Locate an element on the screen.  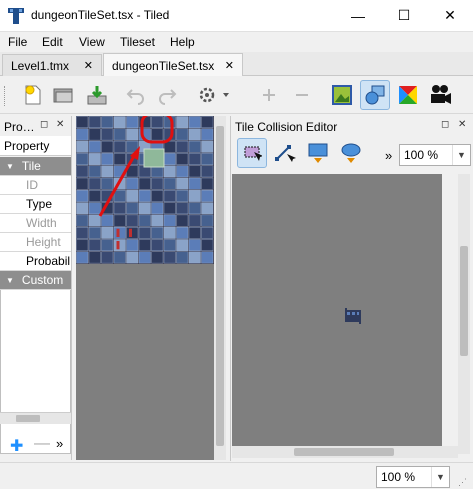
menu-bar: File Edit View Tileset Help is located at coordinates (236, 42).